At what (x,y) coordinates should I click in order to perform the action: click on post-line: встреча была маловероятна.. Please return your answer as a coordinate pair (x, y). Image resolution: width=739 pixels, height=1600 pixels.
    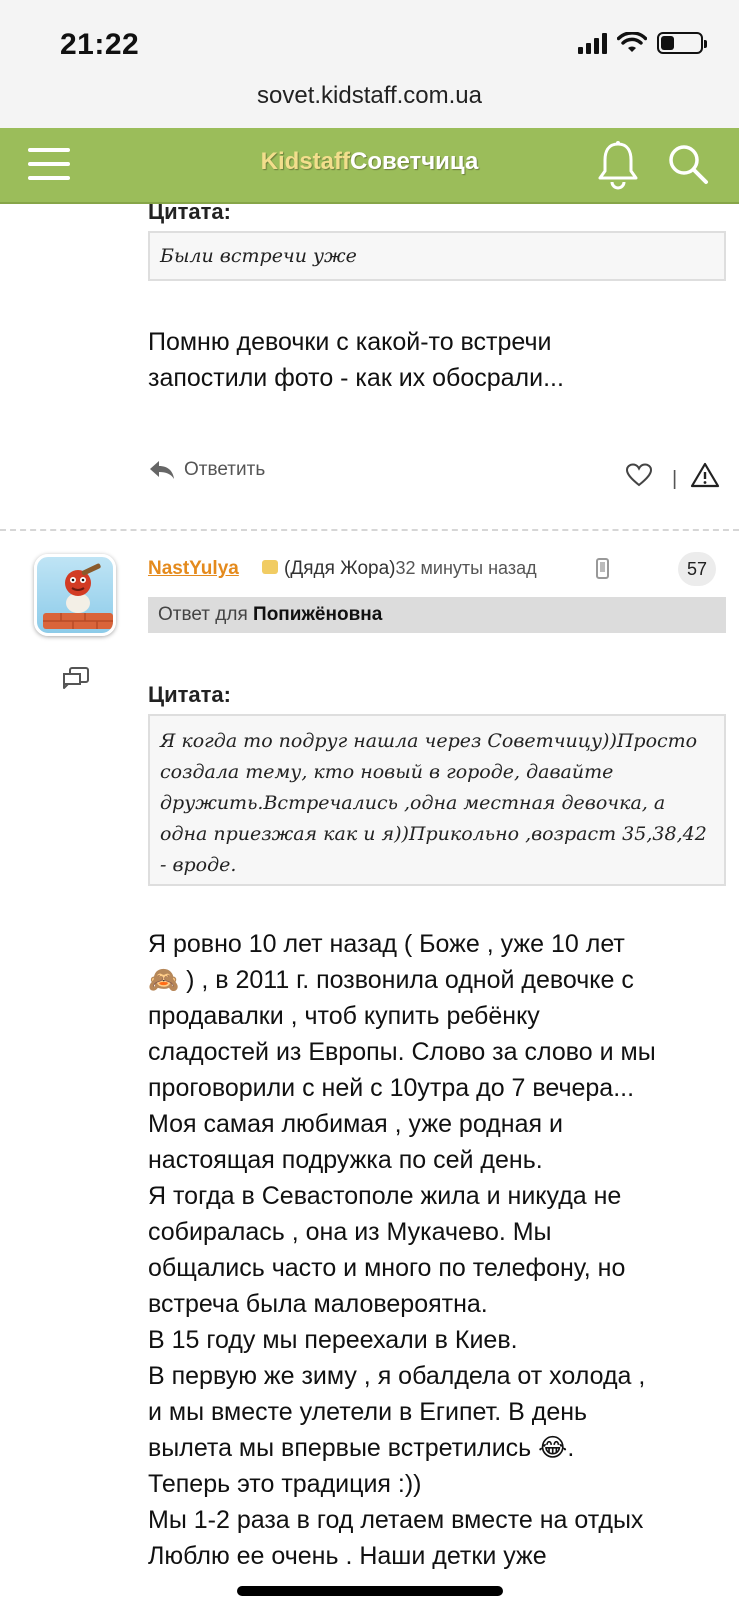
    Looking at the image, I should click on (318, 1304).